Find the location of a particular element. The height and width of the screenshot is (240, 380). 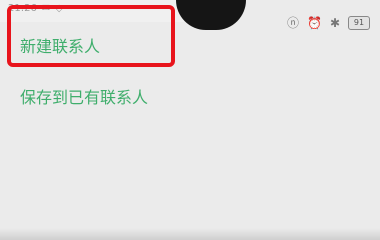

battery-icon: 91 is located at coordinates (359, 22).